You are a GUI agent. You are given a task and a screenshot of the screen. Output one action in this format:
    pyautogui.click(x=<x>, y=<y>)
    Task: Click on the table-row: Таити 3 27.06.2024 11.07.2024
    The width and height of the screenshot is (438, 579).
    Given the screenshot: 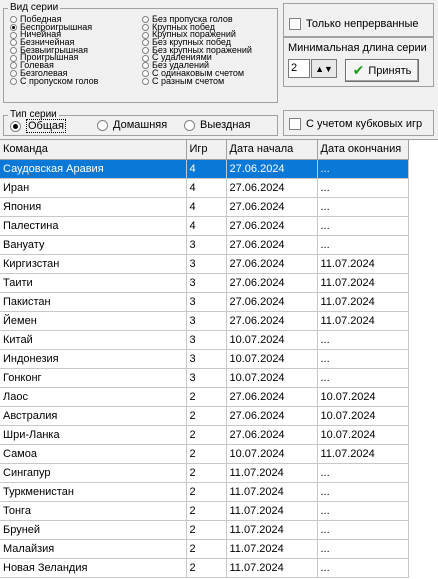 What is the action you would take?
    pyautogui.click(x=204, y=283)
    